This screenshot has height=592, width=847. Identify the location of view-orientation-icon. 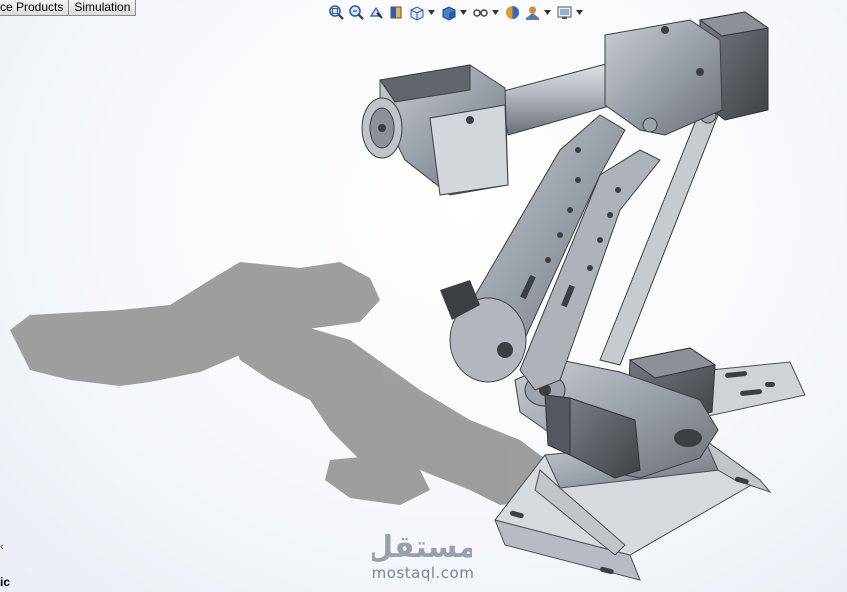
(416, 12).